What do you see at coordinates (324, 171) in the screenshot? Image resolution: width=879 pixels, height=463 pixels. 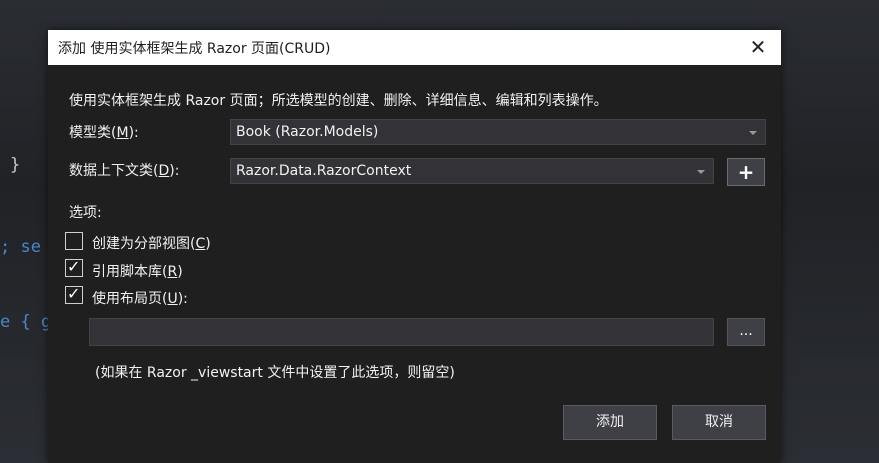 I see `data-context-value: Razor.Data.RazorContext` at bounding box center [324, 171].